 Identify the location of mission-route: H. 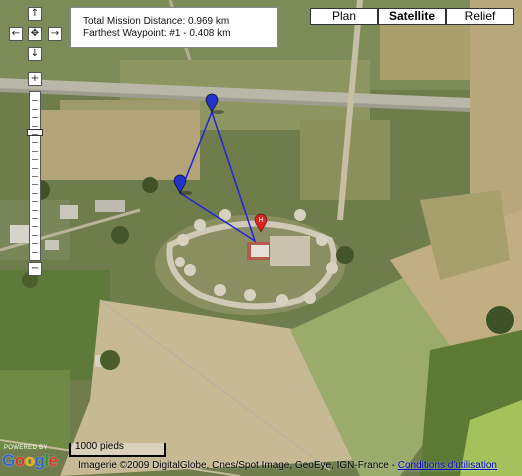
(220, 168).